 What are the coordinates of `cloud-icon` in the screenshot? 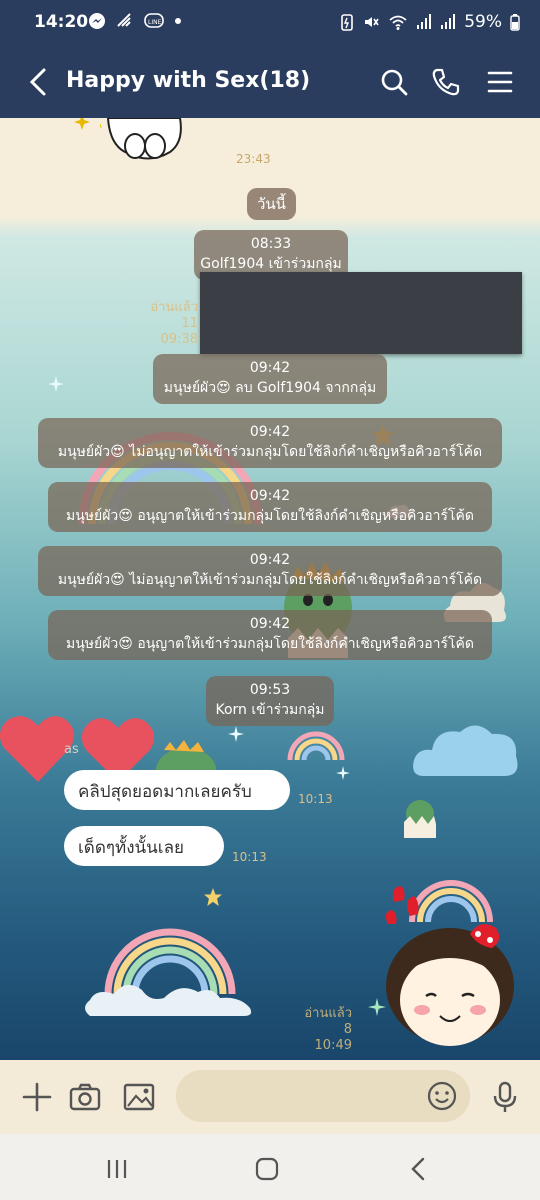 It's located at (465, 750).